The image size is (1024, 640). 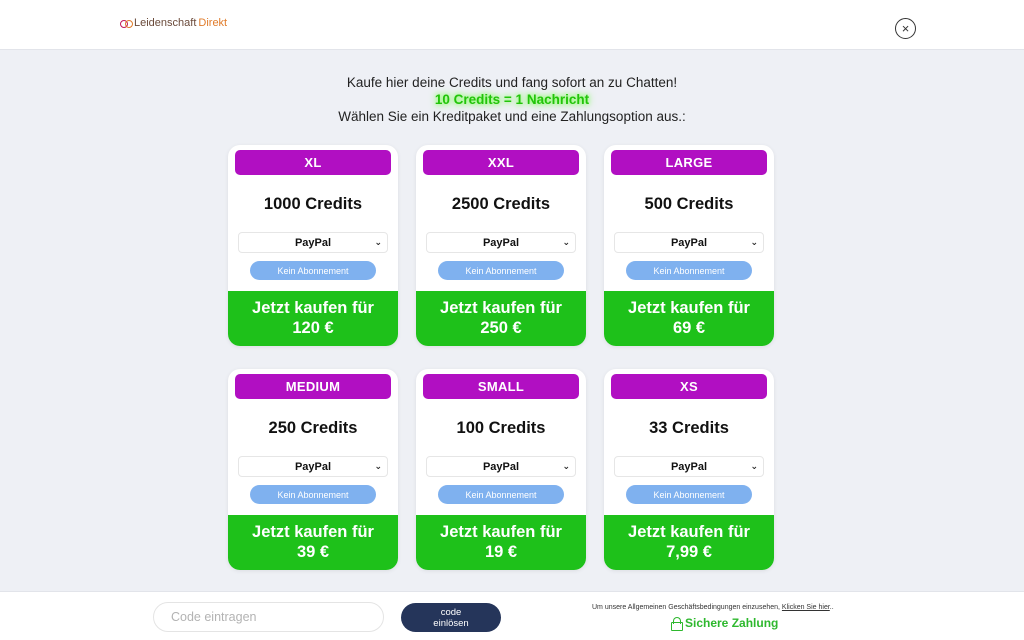 What do you see at coordinates (689, 542) in the screenshot?
I see `buy-button: Jetzt kaufen für 7,99 €` at bounding box center [689, 542].